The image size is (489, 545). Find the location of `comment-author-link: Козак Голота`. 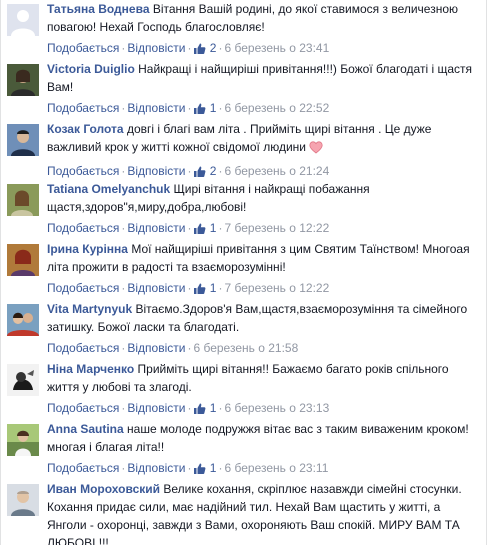

comment-author-link: Козак Голота is located at coordinates (85, 129).